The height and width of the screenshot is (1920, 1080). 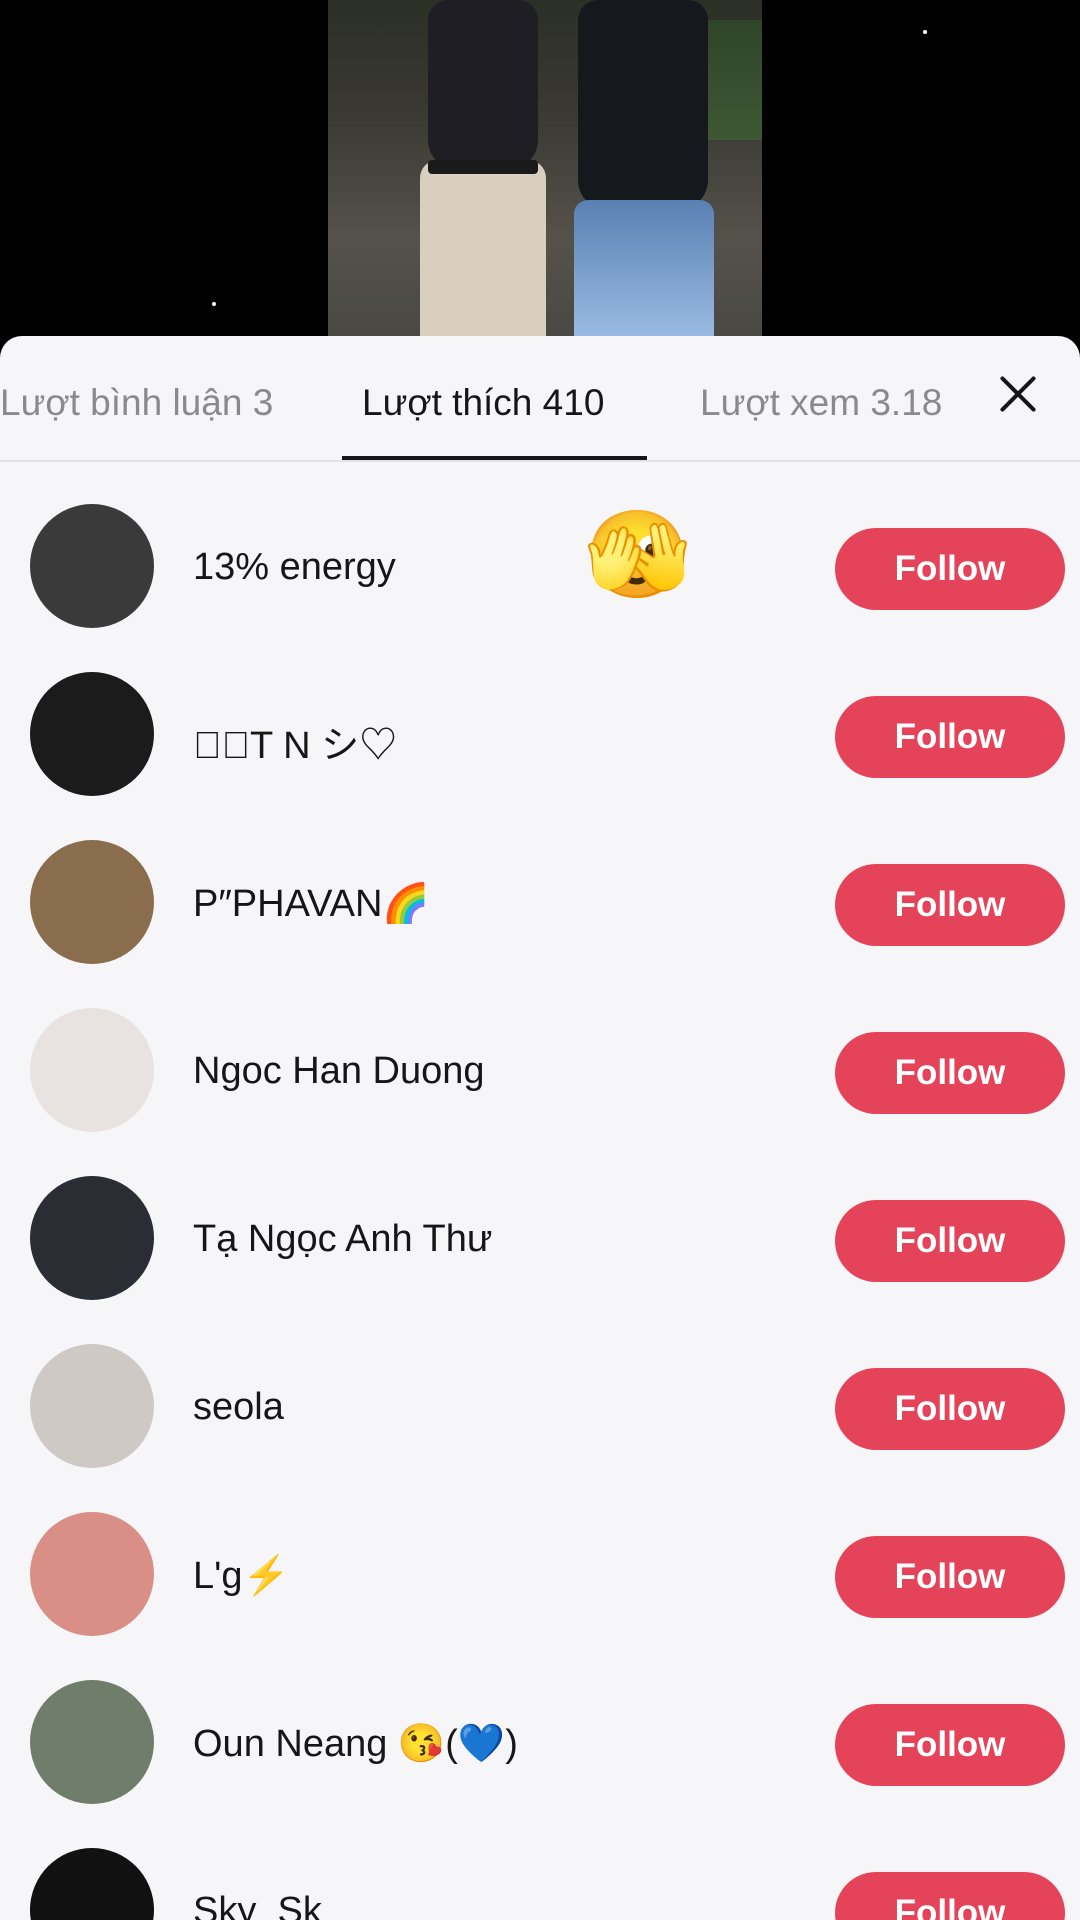 I want to click on tab-views: Lượt xem 3.18, so click(x=830, y=403).